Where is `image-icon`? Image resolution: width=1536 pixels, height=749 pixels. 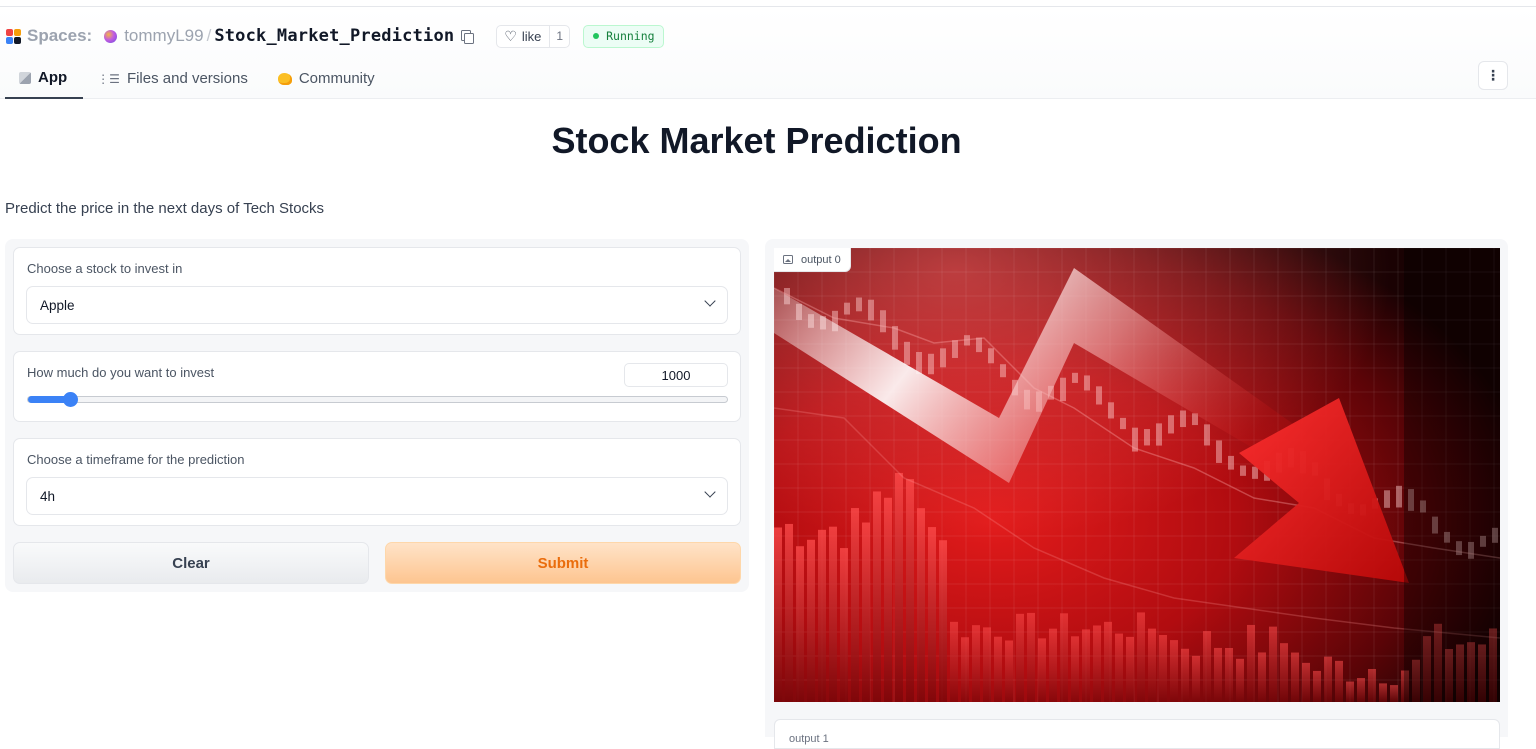
image-icon is located at coordinates (788, 259).